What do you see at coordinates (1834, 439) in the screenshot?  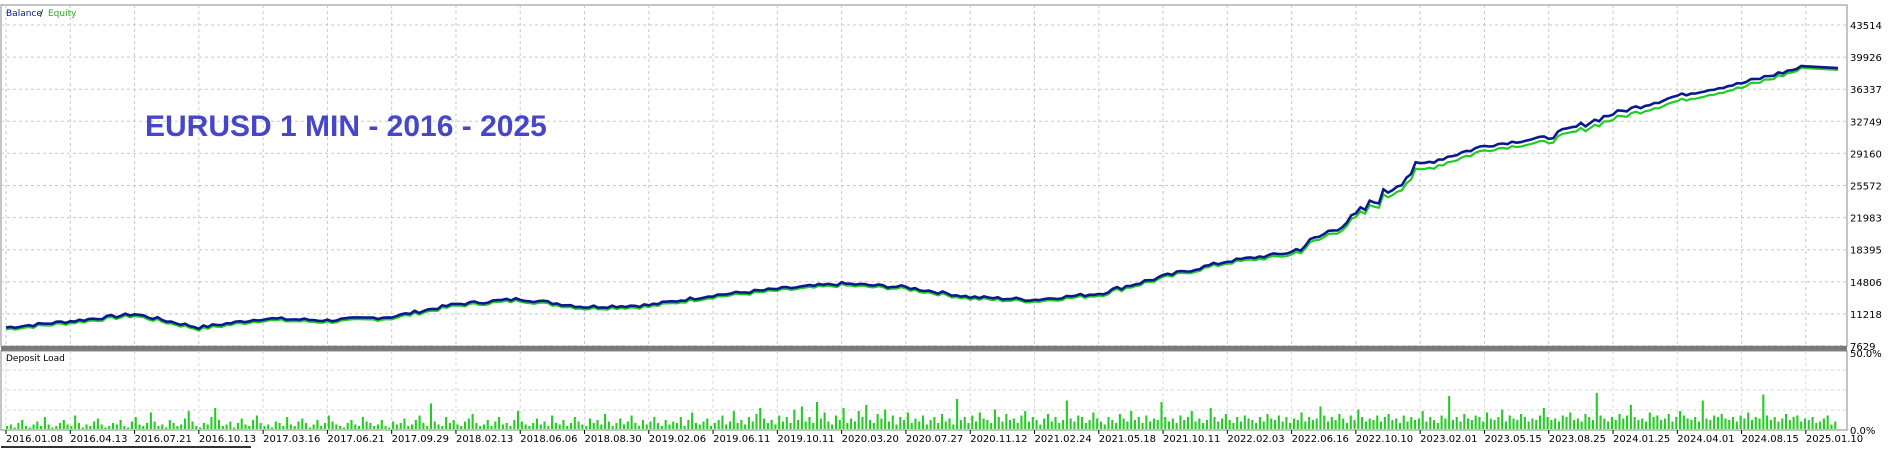 I see `x-tick-label: 2025.01.10` at bounding box center [1834, 439].